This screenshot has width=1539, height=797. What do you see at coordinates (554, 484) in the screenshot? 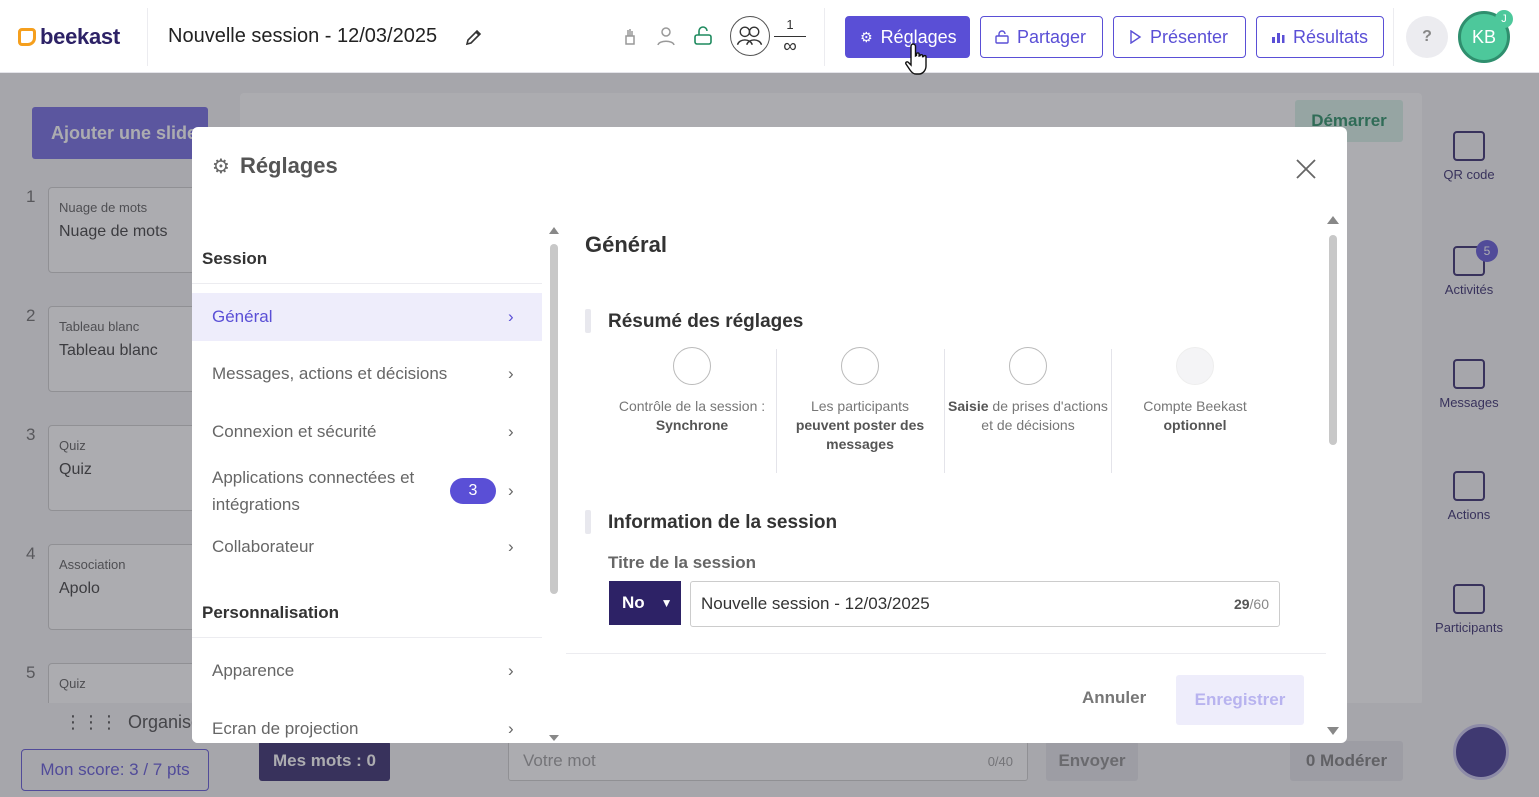
I see `nav-scrollbar` at bounding box center [554, 484].